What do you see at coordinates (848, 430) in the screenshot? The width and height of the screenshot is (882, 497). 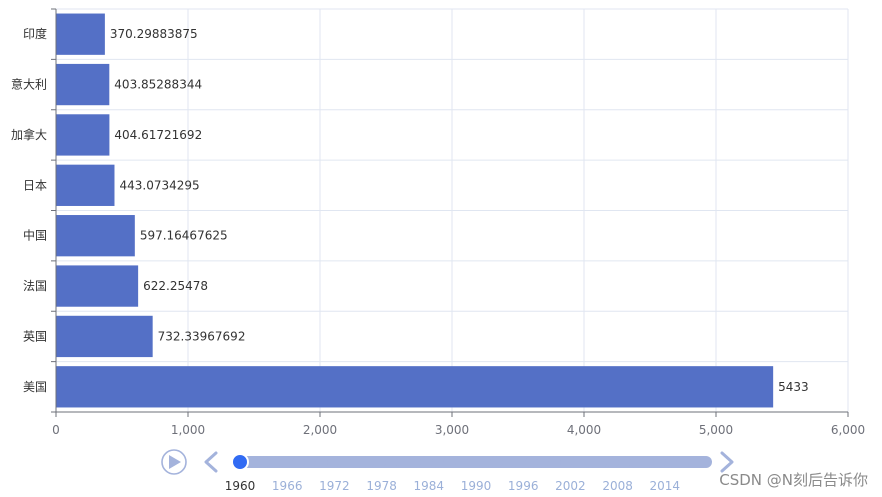 I see `x-tick-label: 6,000` at bounding box center [848, 430].